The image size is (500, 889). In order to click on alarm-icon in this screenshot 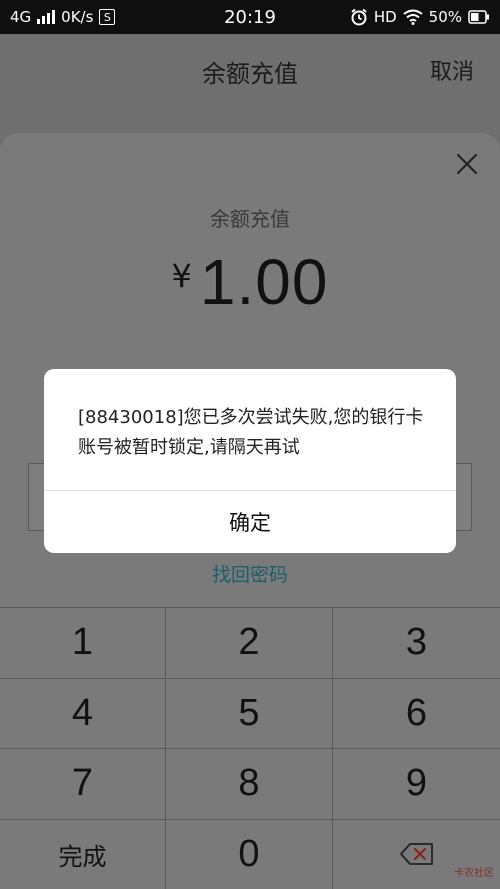, I will do `click(359, 17)`.